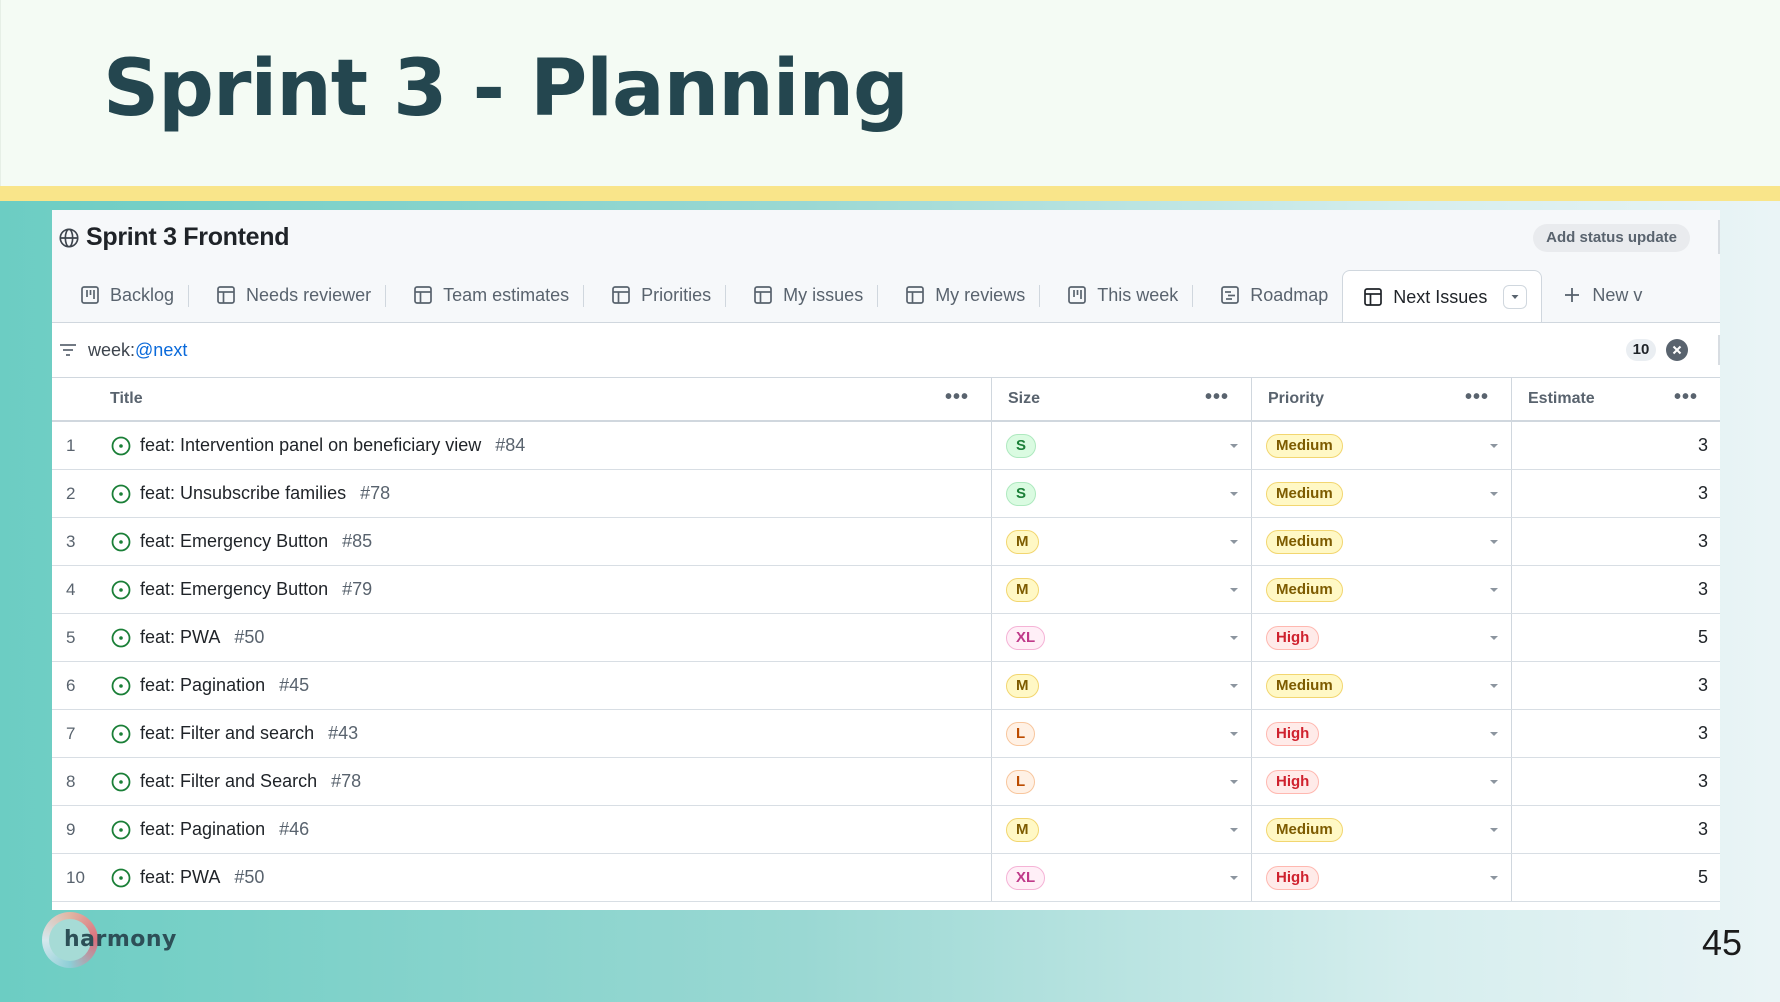 Image resolution: width=1780 pixels, height=1002 pixels. Describe the element at coordinates (1599, 295) in the screenshot. I see `new-view-button: New v` at that location.